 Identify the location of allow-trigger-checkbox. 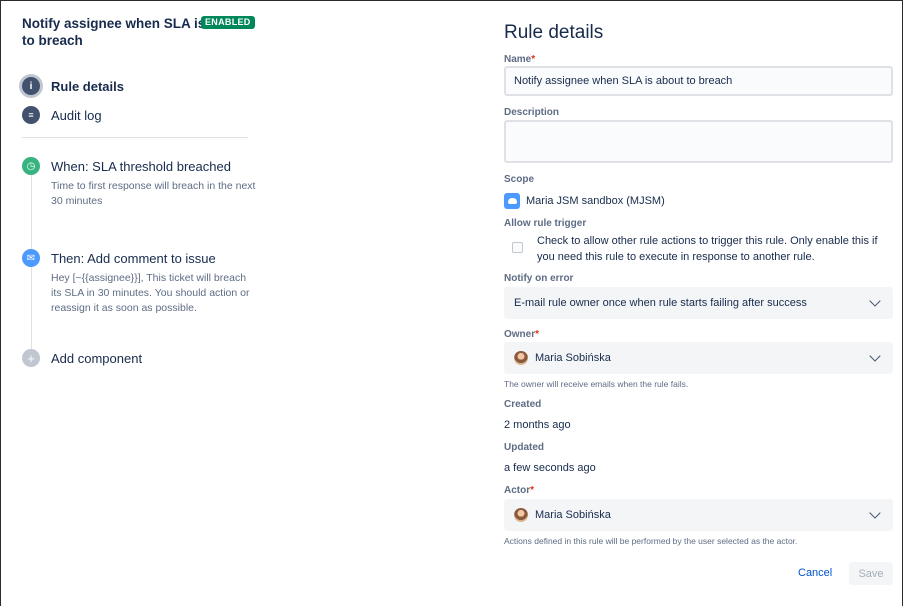
(517, 247).